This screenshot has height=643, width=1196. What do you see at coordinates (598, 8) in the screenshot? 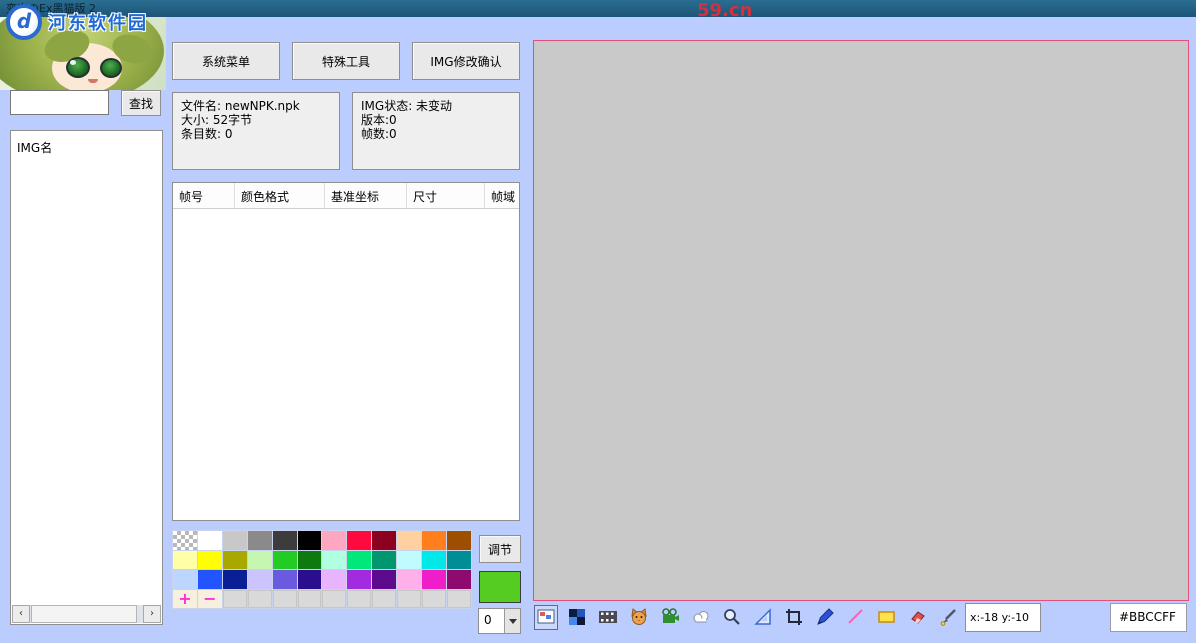
I see `titlebar: 变态のEx黑猫版 2` at bounding box center [598, 8].